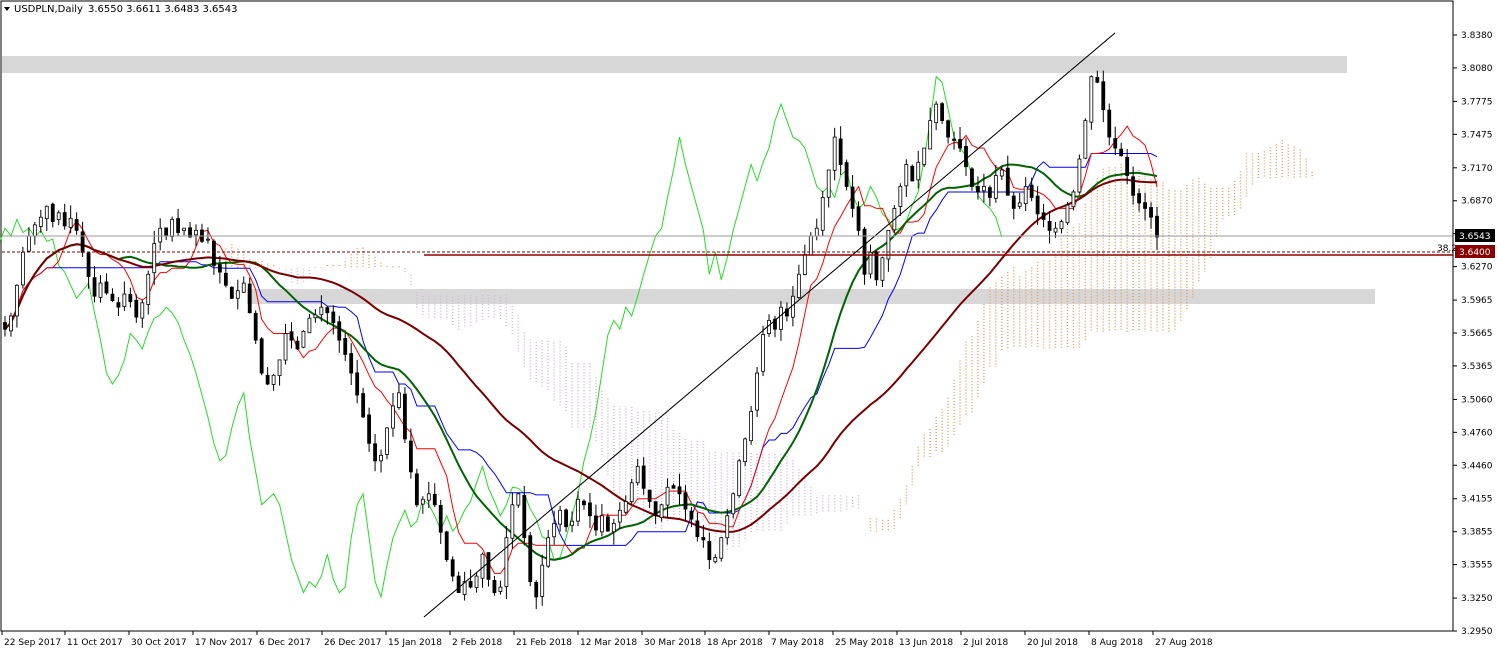  What do you see at coordinates (674, 64) in the screenshot?
I see `upper-resistance-zone` at bounding box center [674, 64].